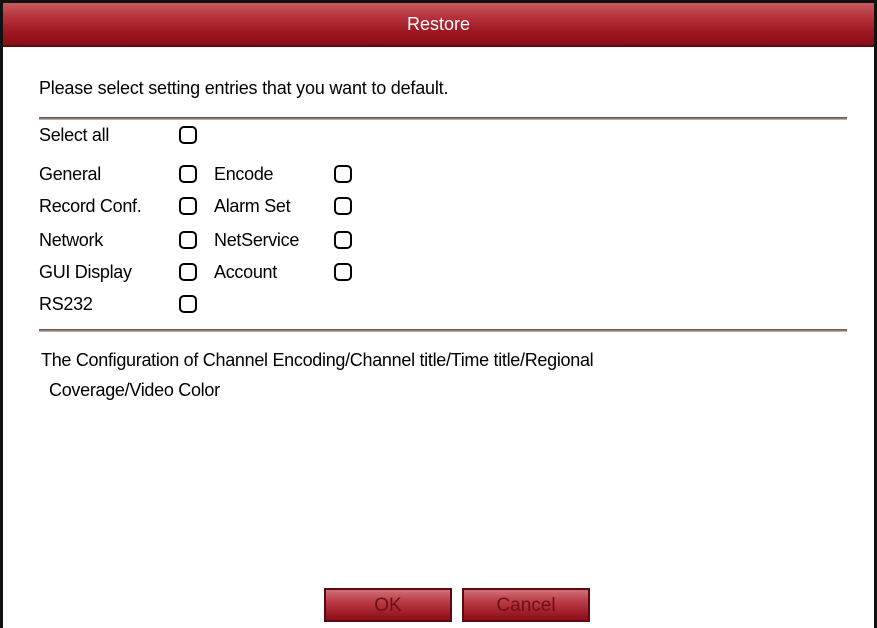 Image resolution: width=877 pixels, height=628 pixels. Describe the element at coordinates (252, 206) in the screenshot. I see `alarm-set-label: Alarm Set` at that location.